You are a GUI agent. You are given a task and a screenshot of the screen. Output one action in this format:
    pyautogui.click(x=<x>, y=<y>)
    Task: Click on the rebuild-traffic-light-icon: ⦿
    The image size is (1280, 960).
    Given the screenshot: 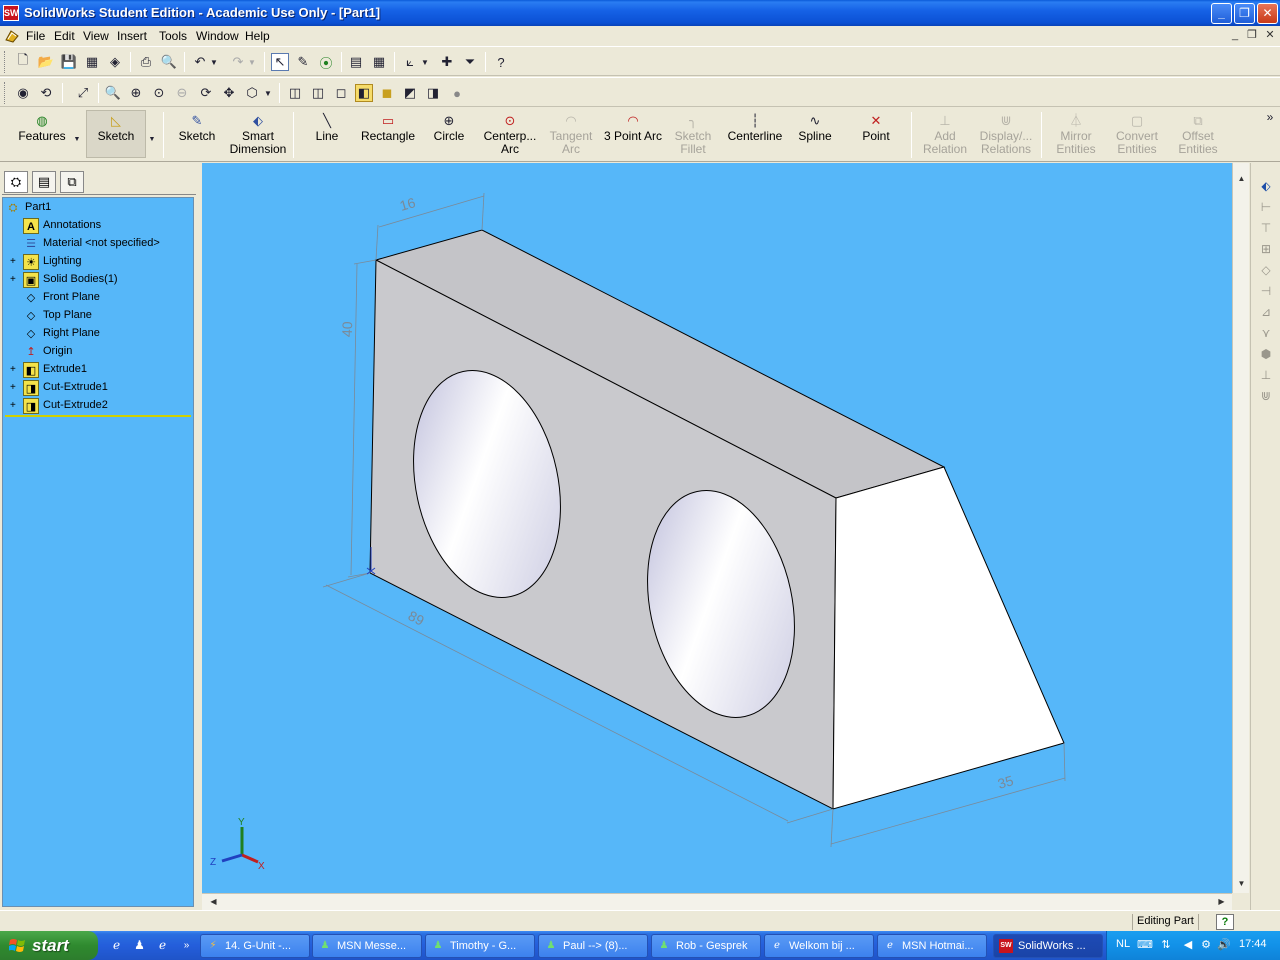 What is the action you would take?
    pyautogui.click(x=326, y=62)
    